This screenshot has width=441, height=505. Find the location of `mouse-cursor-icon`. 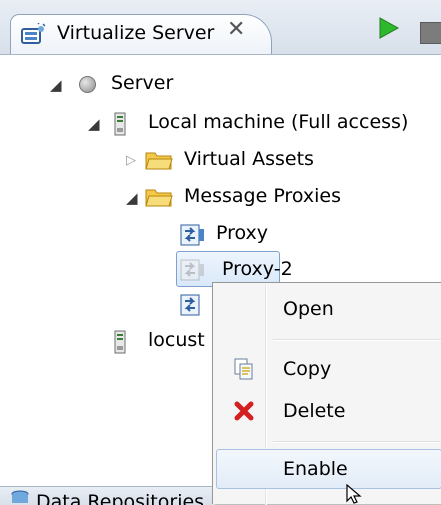

mouse-cursor-icon is located at coordinates (354, 494).